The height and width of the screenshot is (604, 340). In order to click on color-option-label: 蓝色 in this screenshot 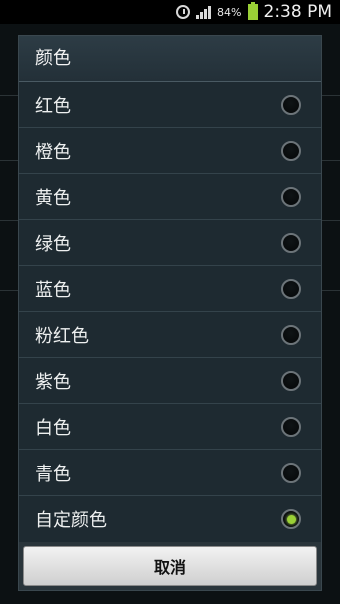, I will do `click(53, 290)`.